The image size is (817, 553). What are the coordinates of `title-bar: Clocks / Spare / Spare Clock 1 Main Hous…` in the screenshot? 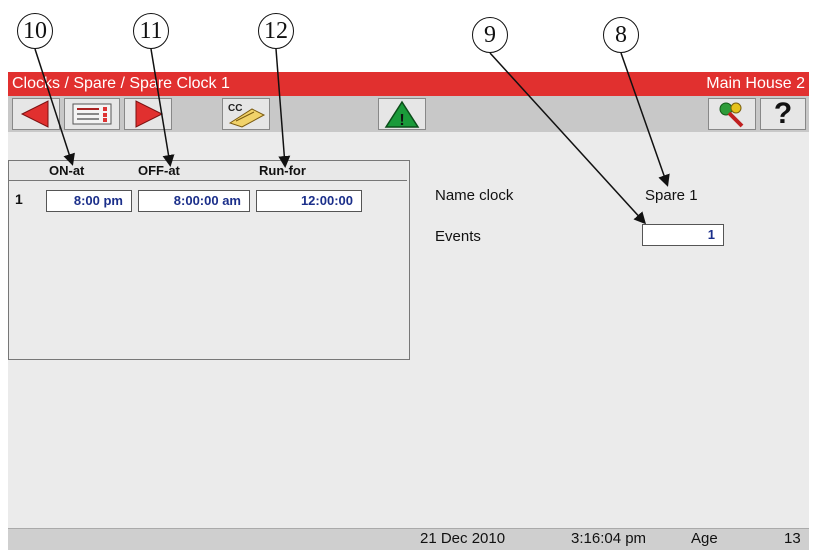 It's located at (408, 84).